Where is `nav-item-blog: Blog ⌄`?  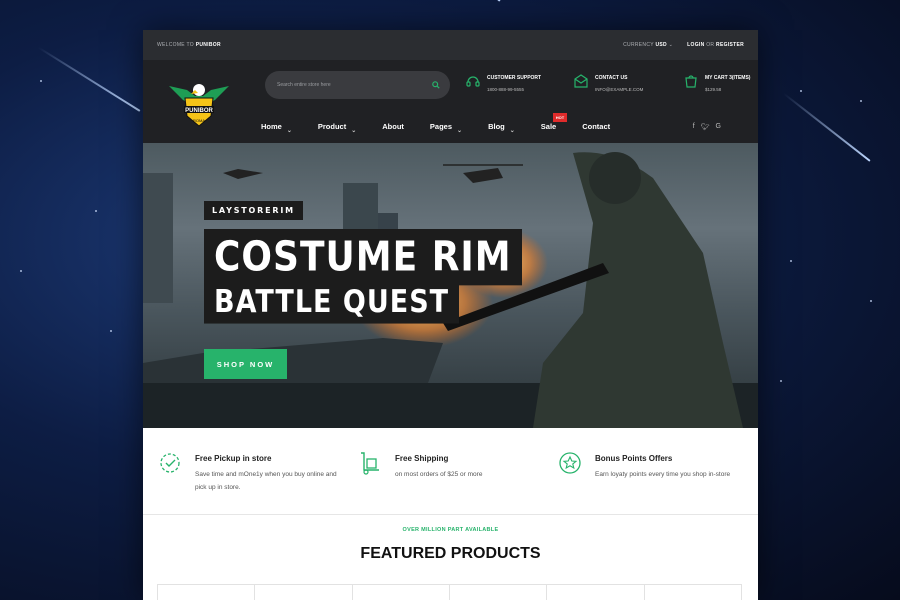
nav-item-blog: Blog ⌄ is located at coordinates (501, 128).